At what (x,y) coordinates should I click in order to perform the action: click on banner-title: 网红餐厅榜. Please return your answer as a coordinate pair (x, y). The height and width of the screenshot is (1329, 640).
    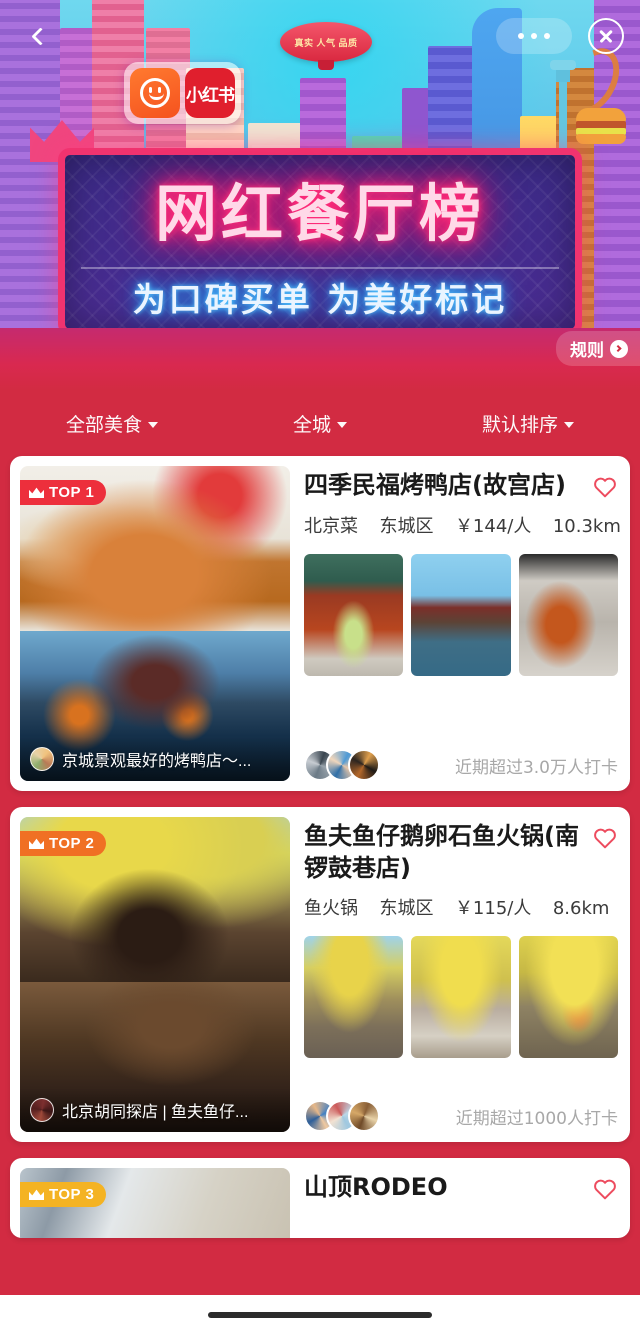
    Looking at the image, I should click on (319, 213).